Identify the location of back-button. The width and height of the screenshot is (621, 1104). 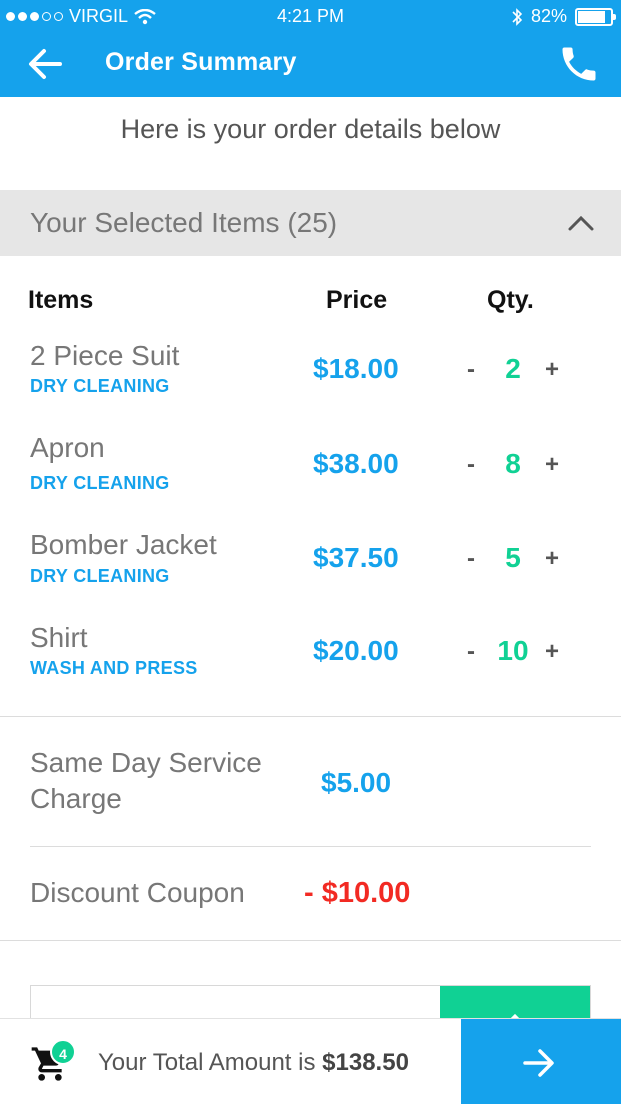
(46, 64).